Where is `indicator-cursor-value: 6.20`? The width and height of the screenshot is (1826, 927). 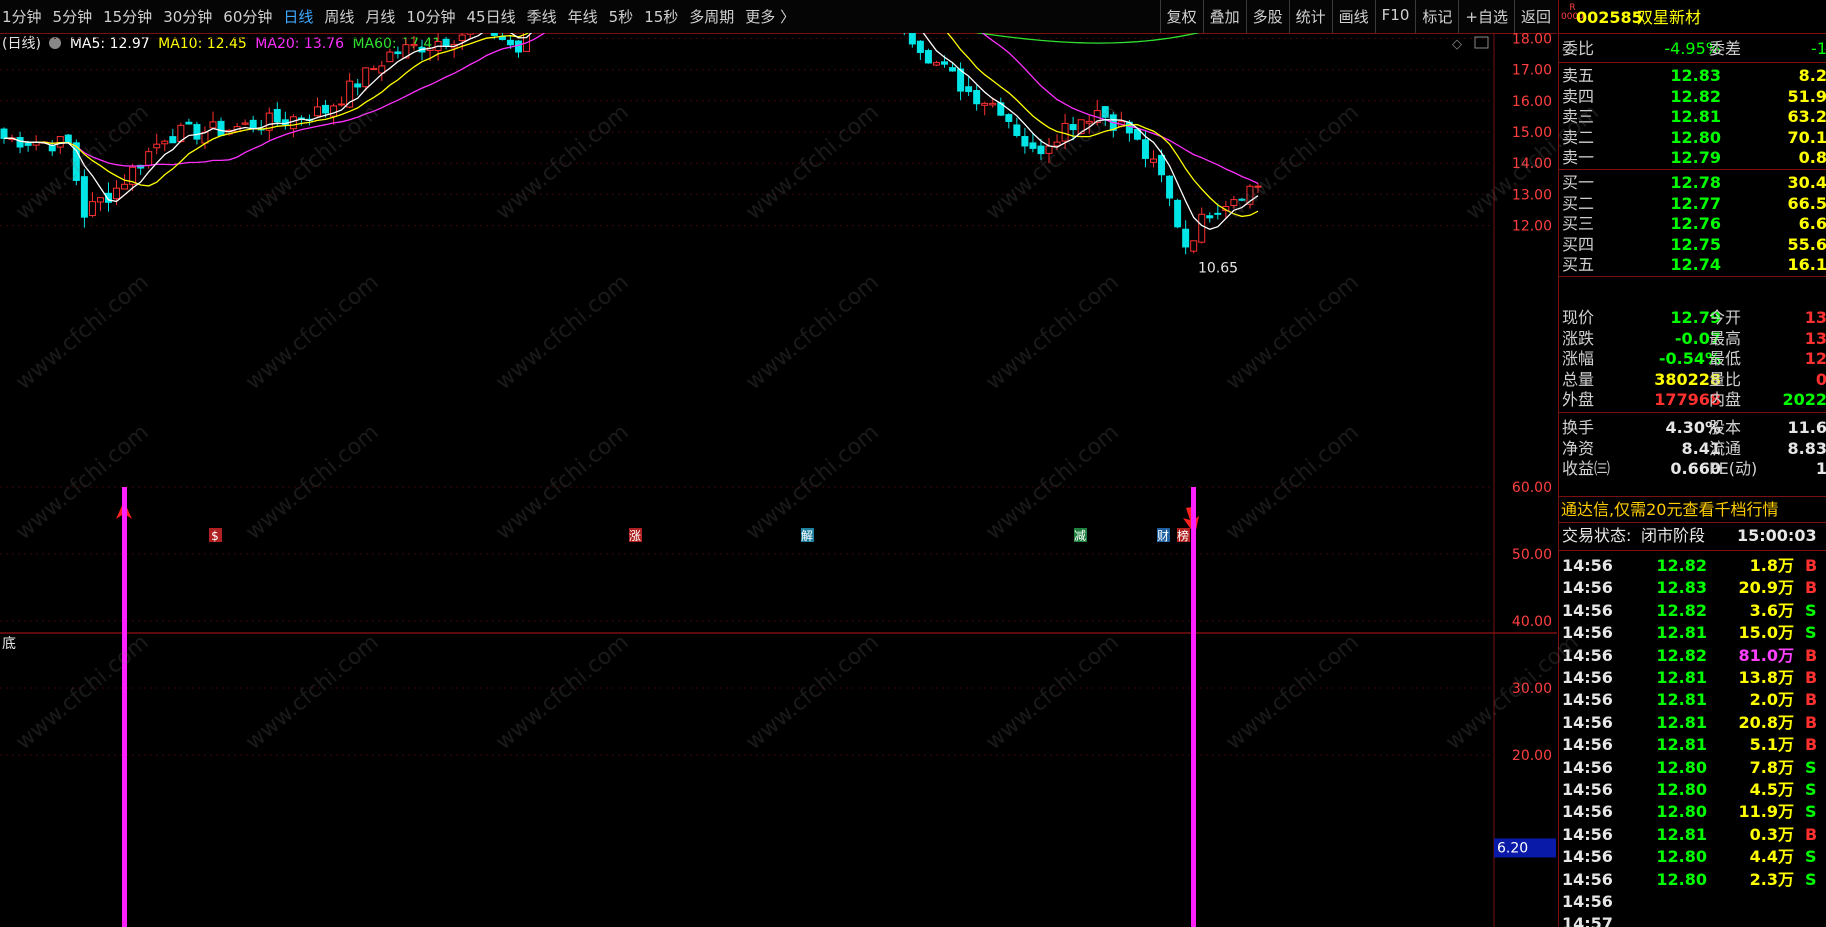 indicator-cursor-value: 6.20 is located at coordinates (1512, 848).